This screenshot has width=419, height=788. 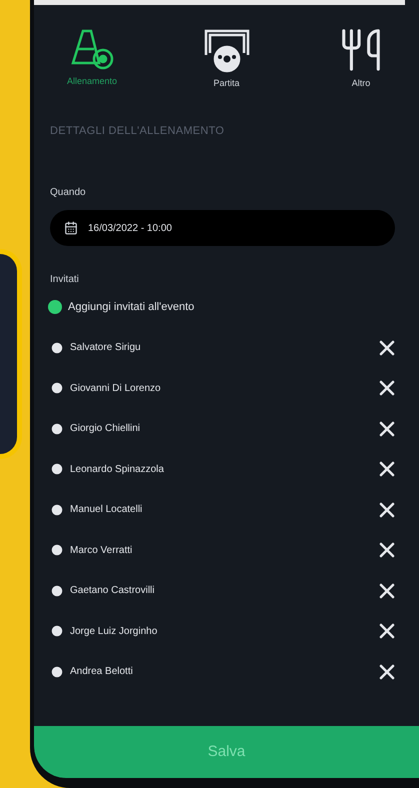 I want to click on category-tab: Partita, so click(x=226, y=58).